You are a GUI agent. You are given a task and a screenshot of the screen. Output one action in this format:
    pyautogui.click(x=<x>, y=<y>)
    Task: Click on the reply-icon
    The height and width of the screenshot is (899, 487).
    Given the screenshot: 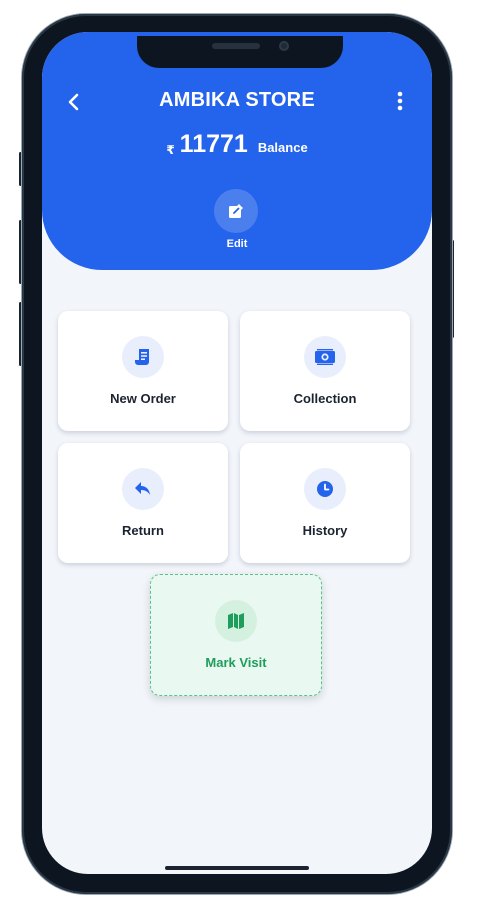 What is the action you would take?
    pyautogui.click(x=143, y=489)
    